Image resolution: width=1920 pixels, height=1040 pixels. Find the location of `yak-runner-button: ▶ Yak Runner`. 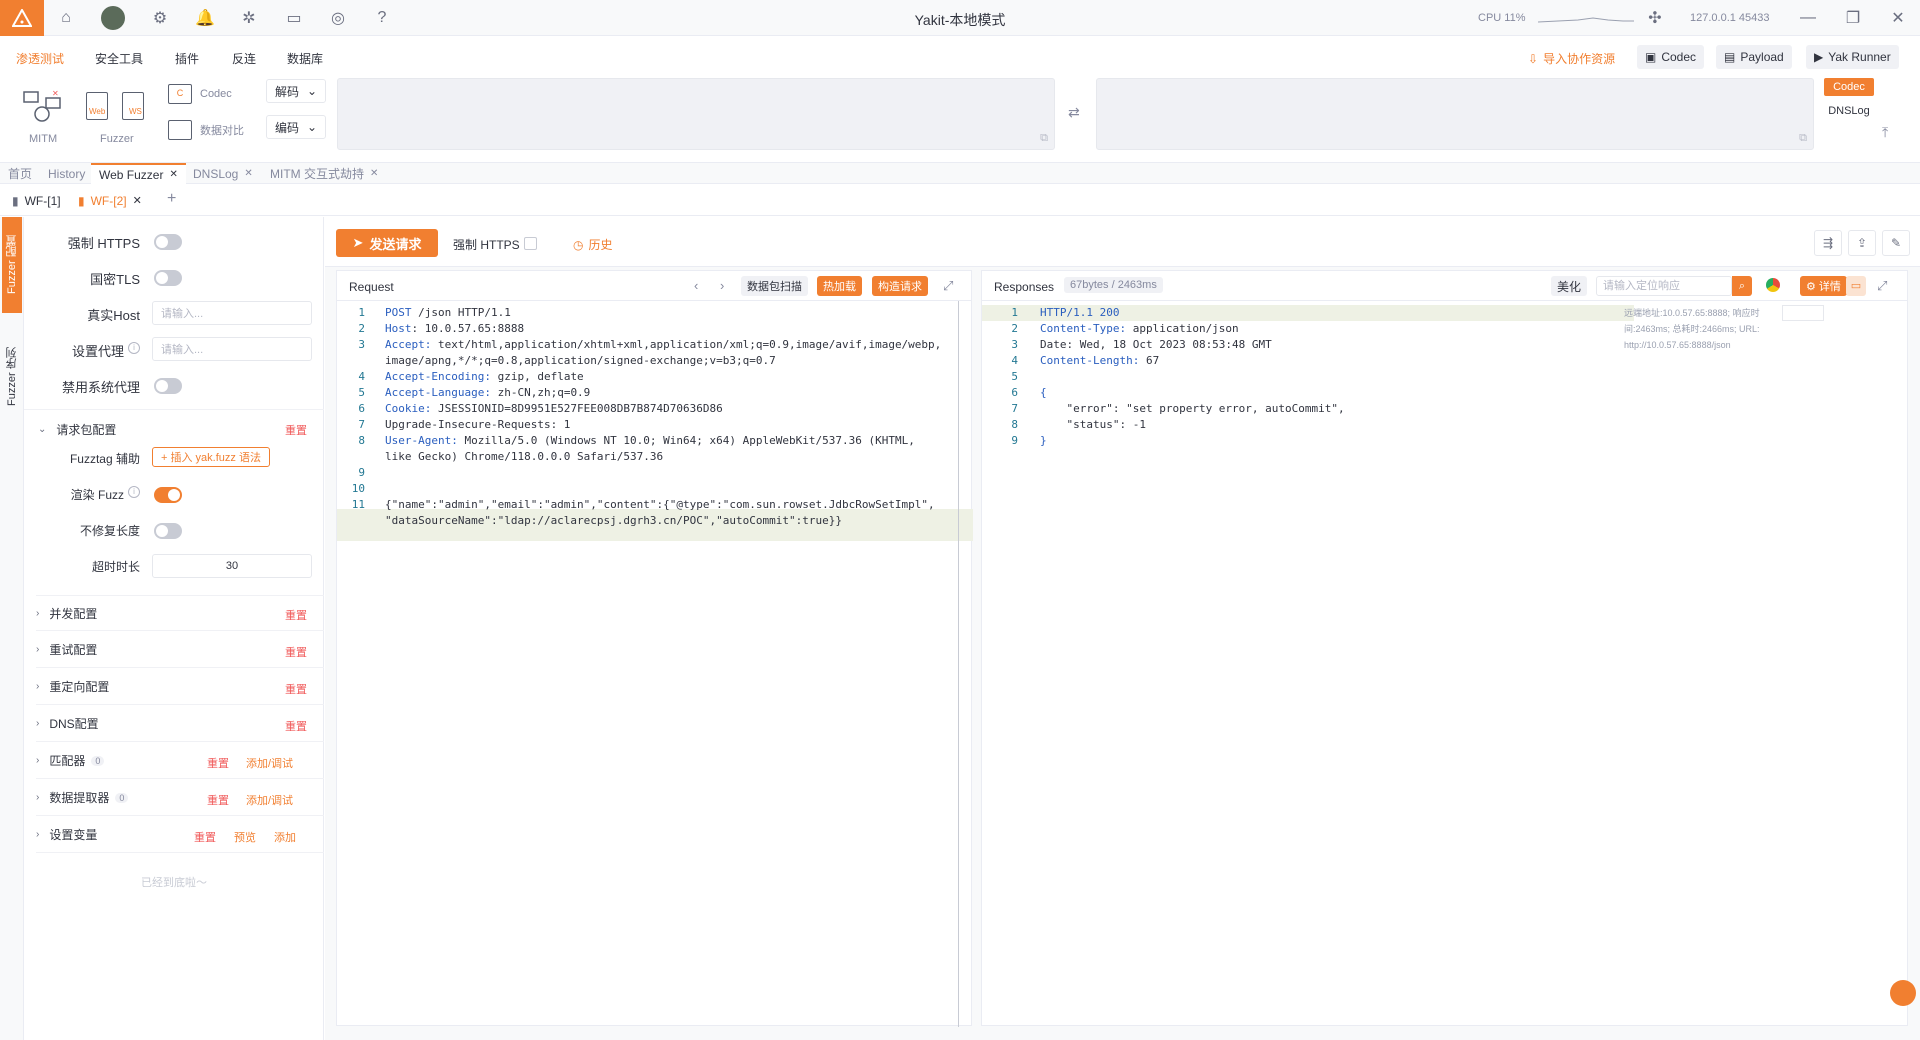

yak-runner-button: ▶ Yak Runner is located at coordinates (1852, 57).